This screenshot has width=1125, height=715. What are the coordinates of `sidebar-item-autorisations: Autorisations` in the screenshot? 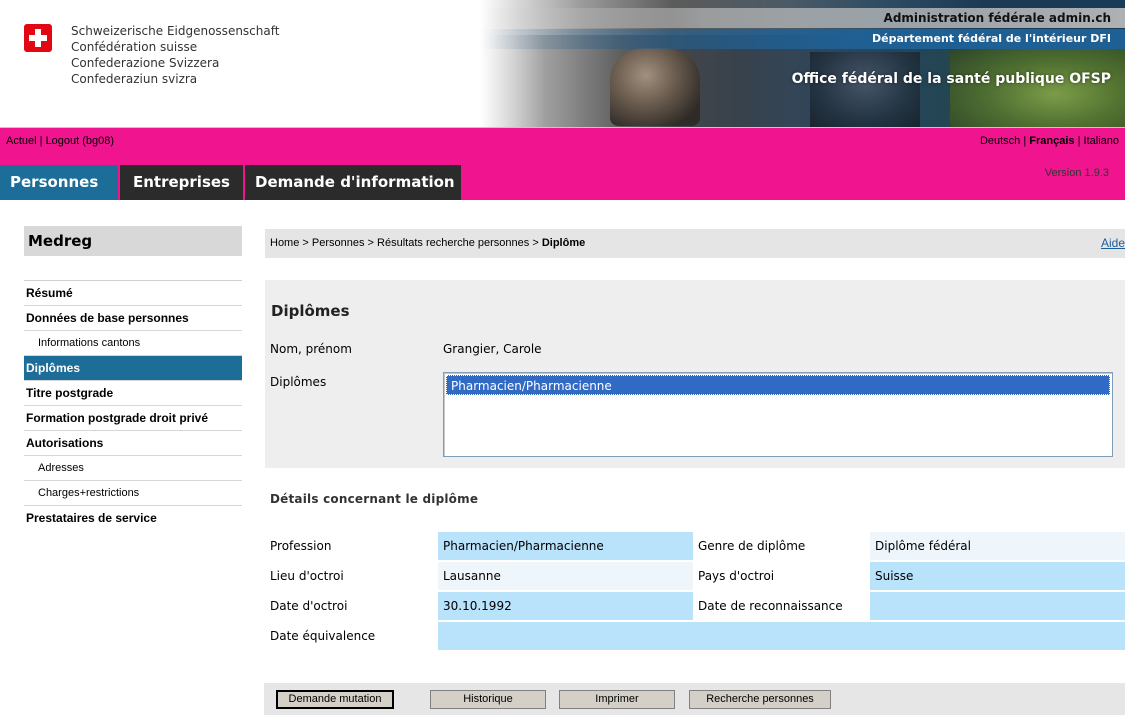 It's located at (133, 443).